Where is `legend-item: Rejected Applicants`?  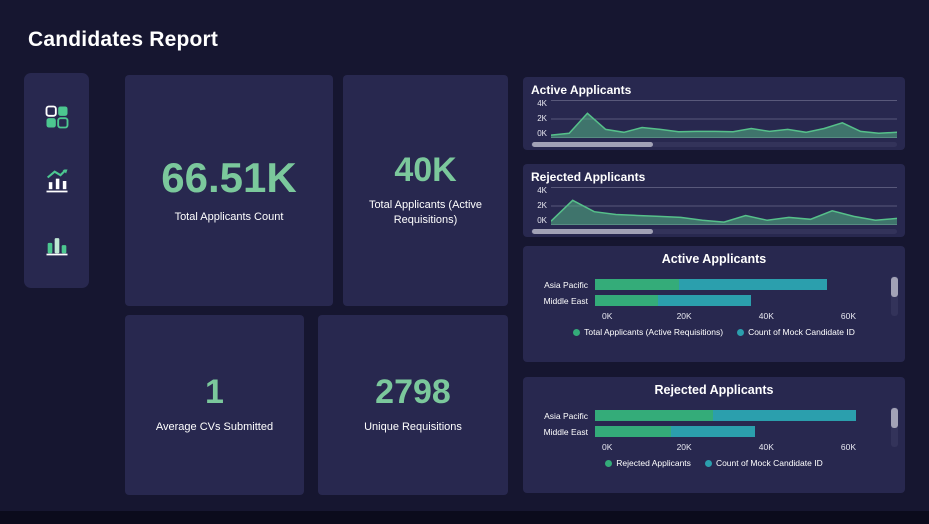 legend-item: Rejected Applicants is located at coordinates (648, 463).